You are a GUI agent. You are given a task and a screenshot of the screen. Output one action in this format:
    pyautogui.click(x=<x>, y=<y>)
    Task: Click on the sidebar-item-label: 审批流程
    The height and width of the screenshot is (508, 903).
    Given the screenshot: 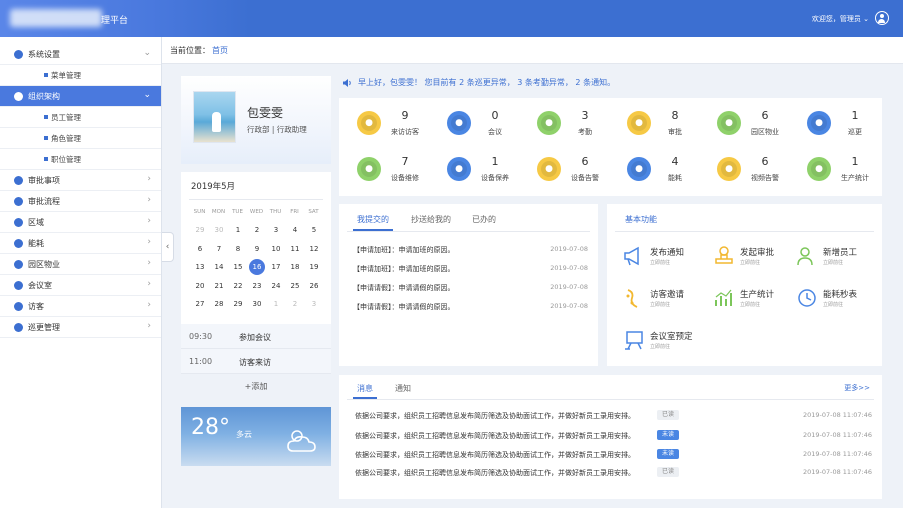 What is the action you would take?
    pyautogui.click(x=44, y=201)
    